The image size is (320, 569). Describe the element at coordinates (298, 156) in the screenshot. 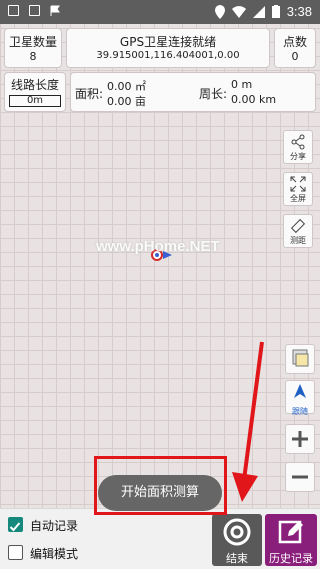

I see `share-label: 分享` at that location.